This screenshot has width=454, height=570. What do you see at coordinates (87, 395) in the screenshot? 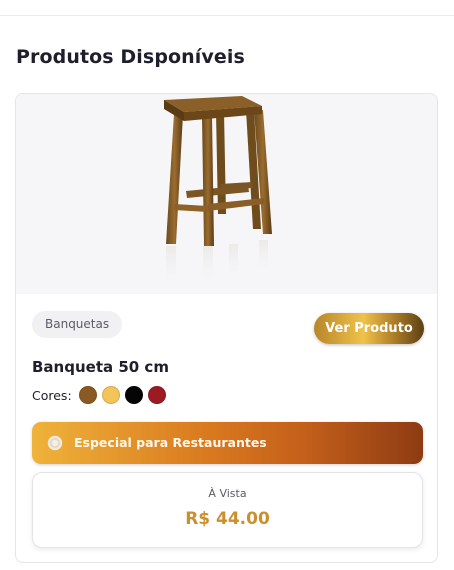
I see `color-swatch-brown` at bounding box center [87, 395].